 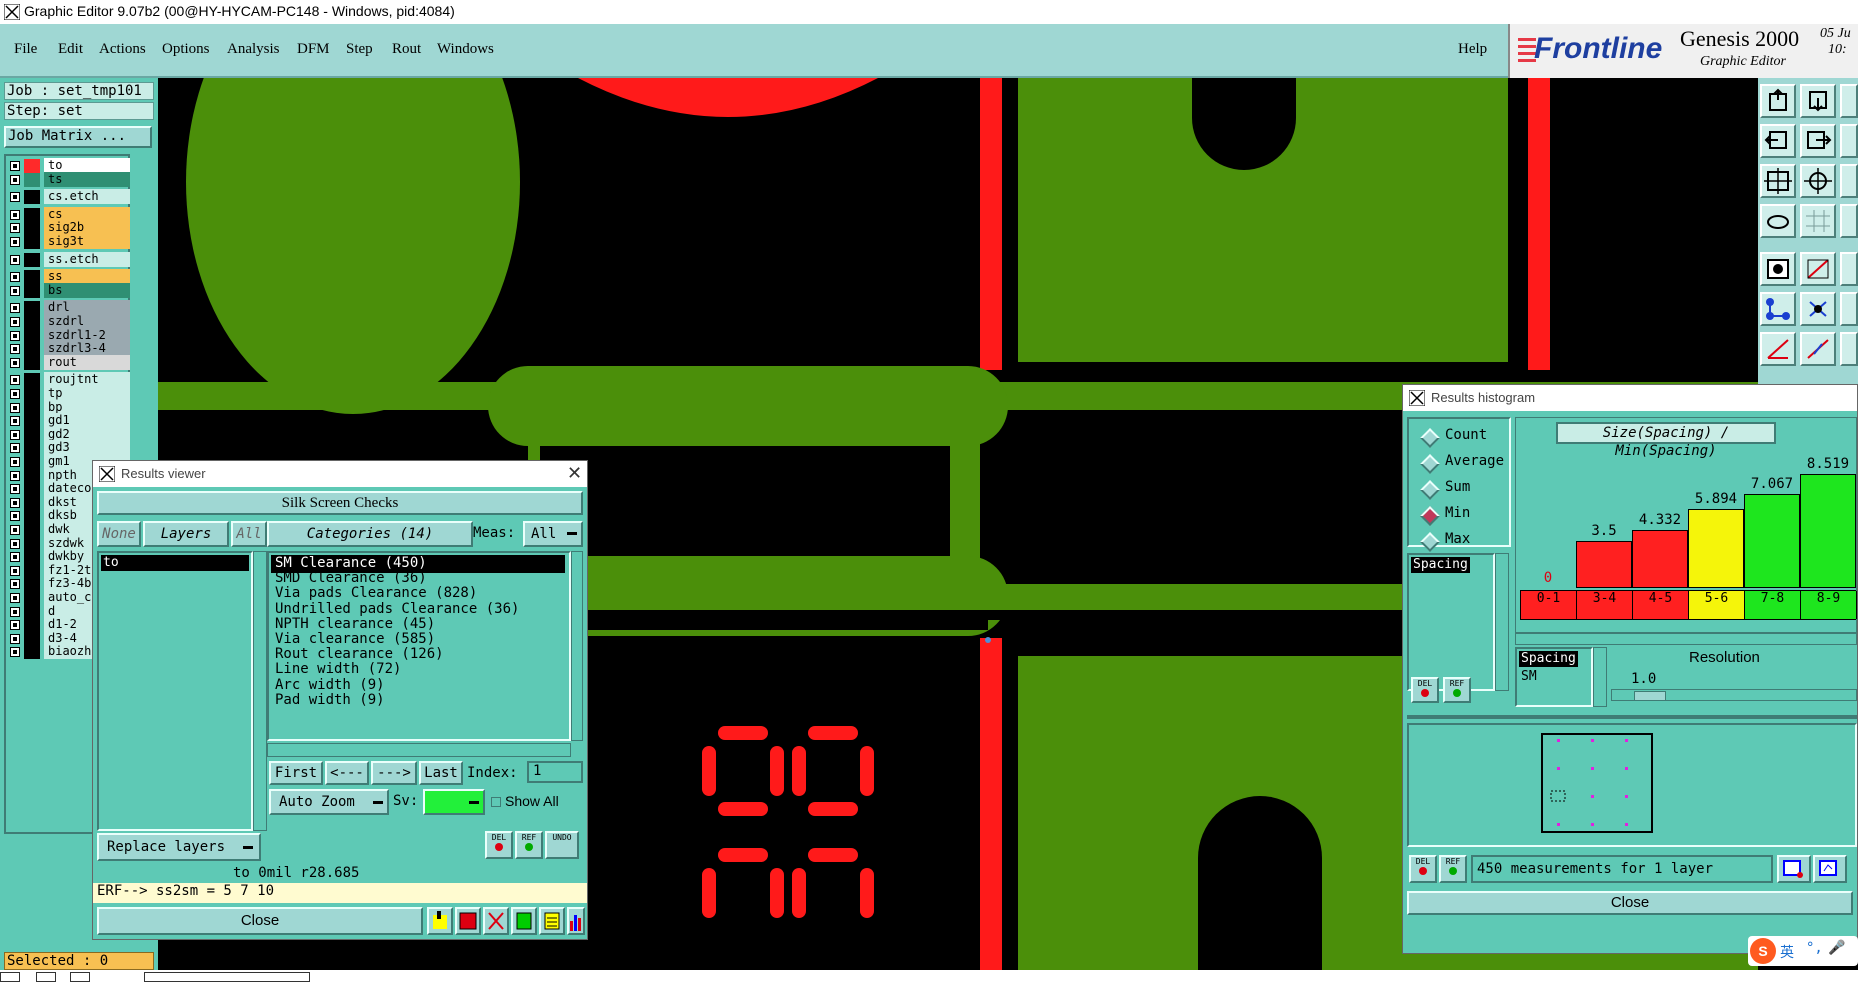 I want to click on layer-row: cs.etch, so click(x=69, y=197).